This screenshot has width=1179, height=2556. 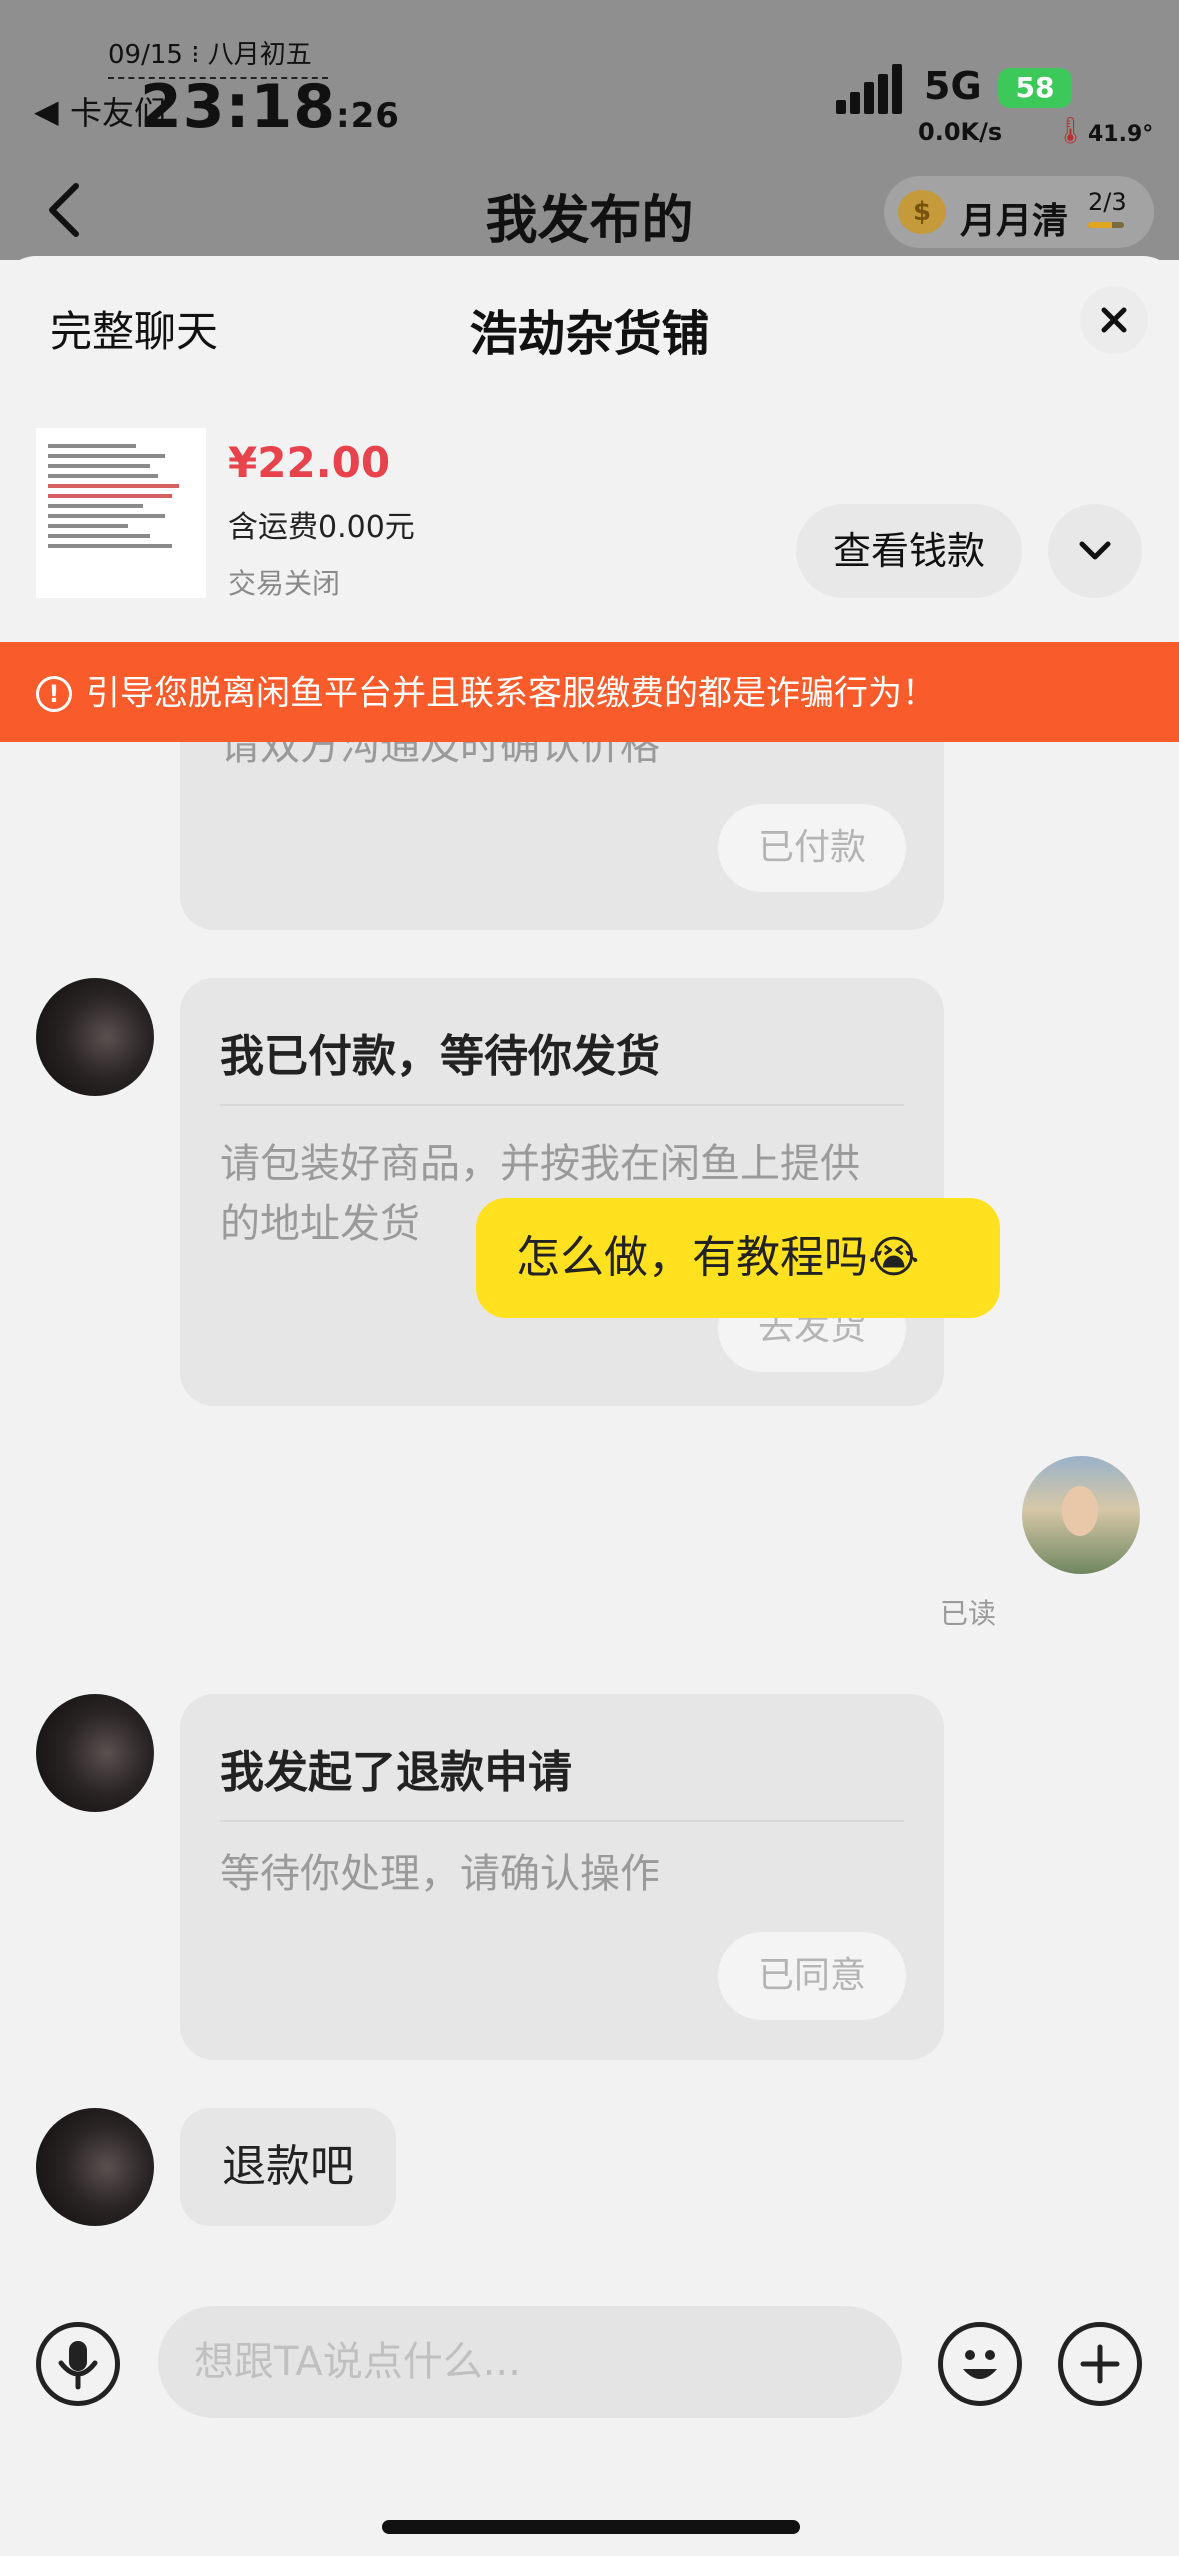 I want to click on monthly-progress-fill, so click(x=1100, y=225).